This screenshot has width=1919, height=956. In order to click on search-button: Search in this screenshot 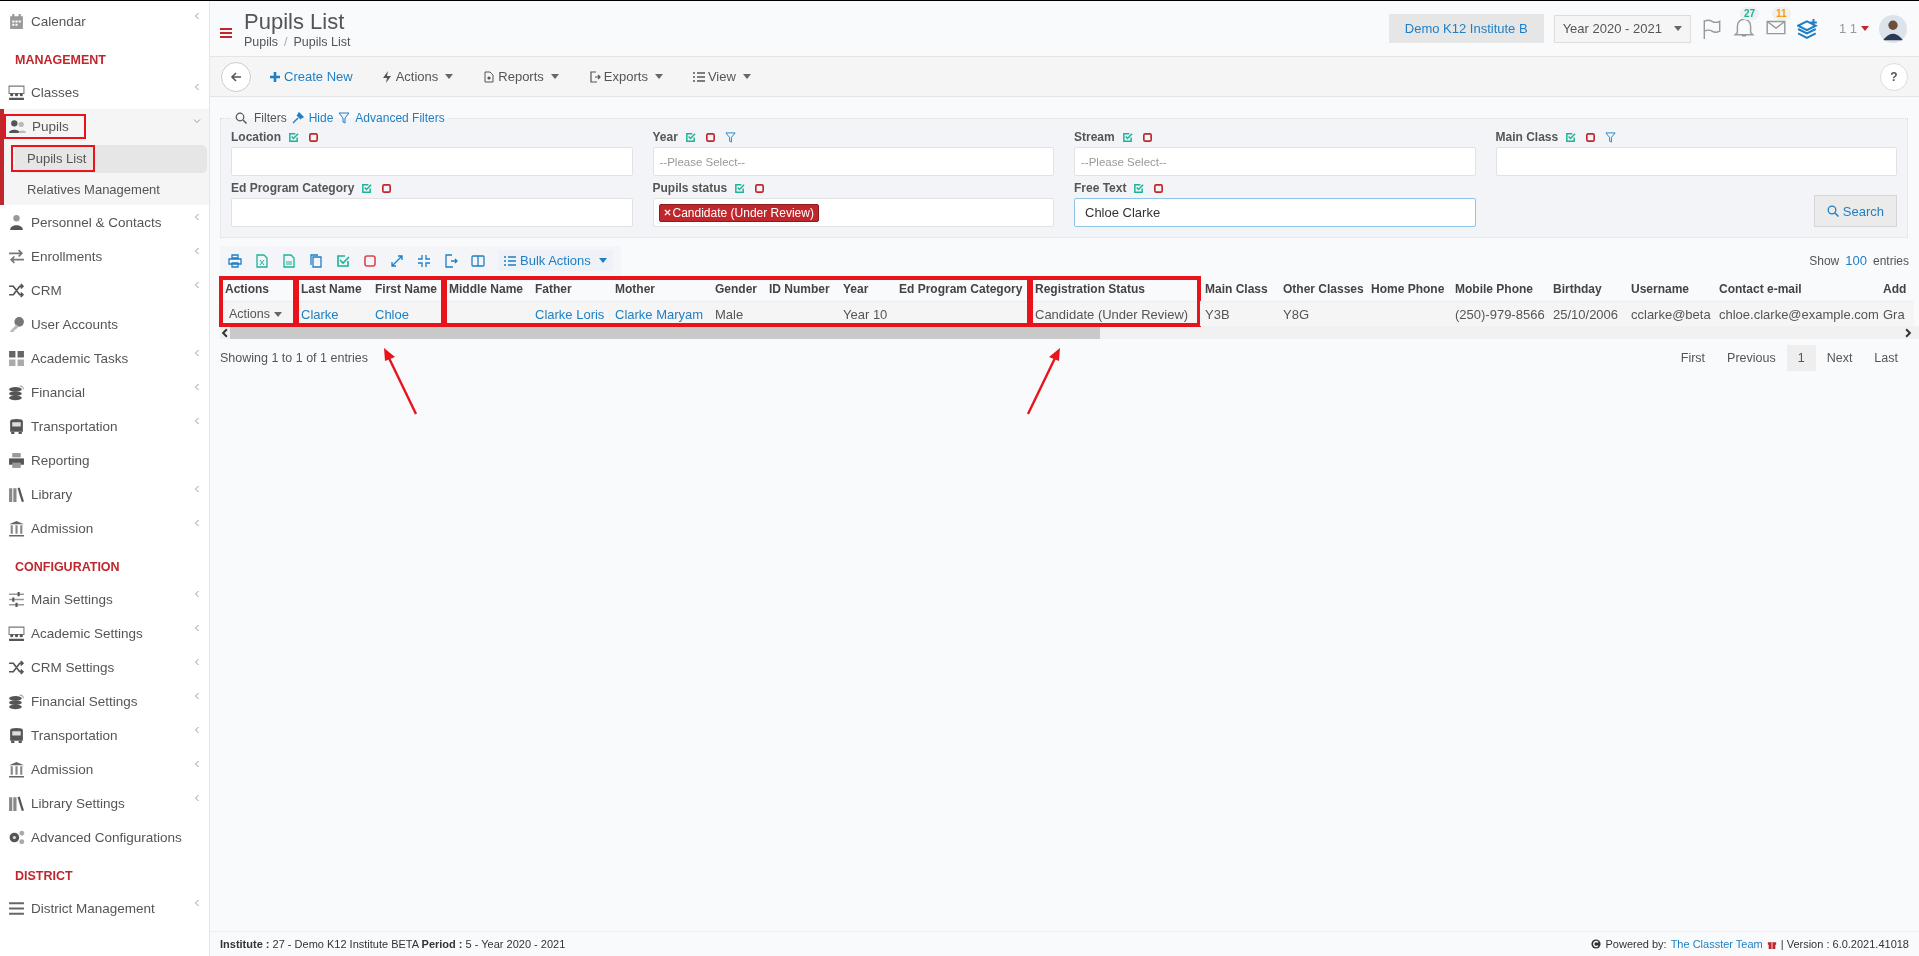, I will do `click(1855, 211)`.